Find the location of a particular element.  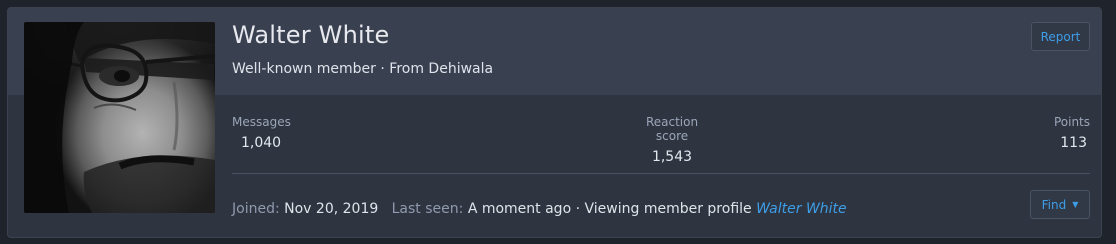

joined-date: Nov 20, 2019 is located at coordinates (331, 209).